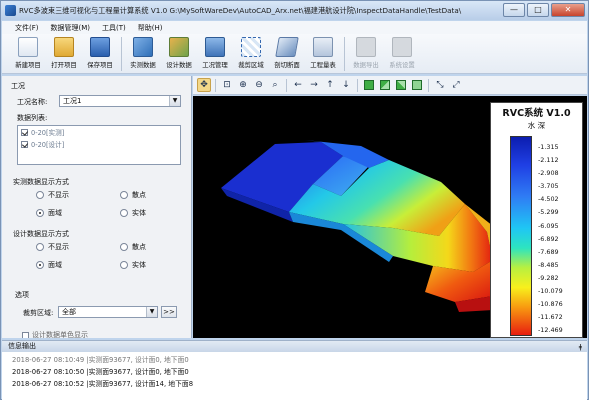  Describe the element at coordinates (580, 347) in the screenshot. I see `pin-icon: ǂ` at that location.